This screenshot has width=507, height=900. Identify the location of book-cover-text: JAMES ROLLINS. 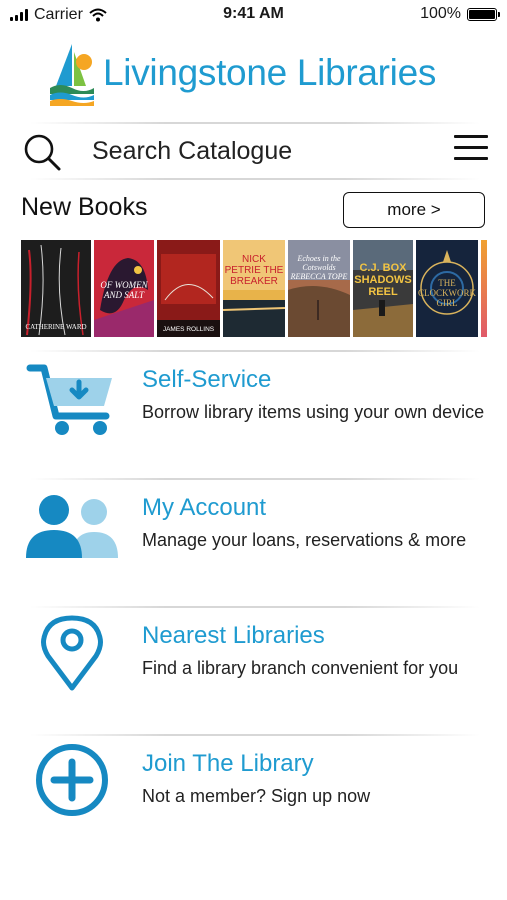
(188, 329).